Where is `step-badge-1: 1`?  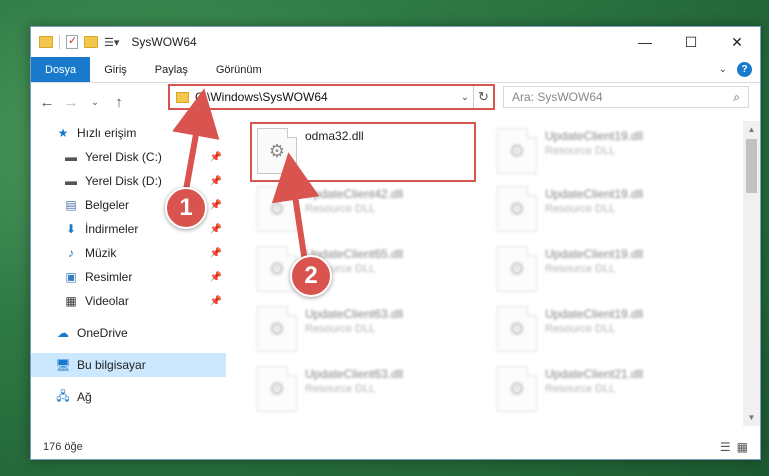
step-badge-1: 1 is located at coordinates (186, 208).